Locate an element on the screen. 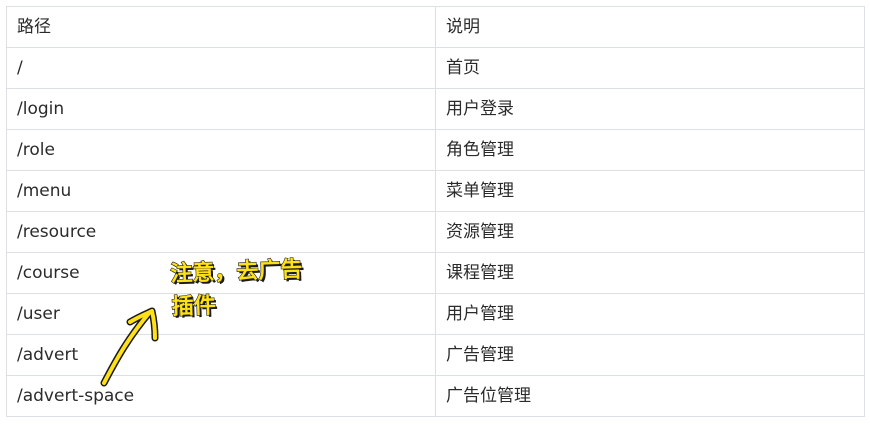 Image resolution: width=870 pixels, height=426 pixels. table-row: /role 角色管理 is located at coordinates (435, 150).